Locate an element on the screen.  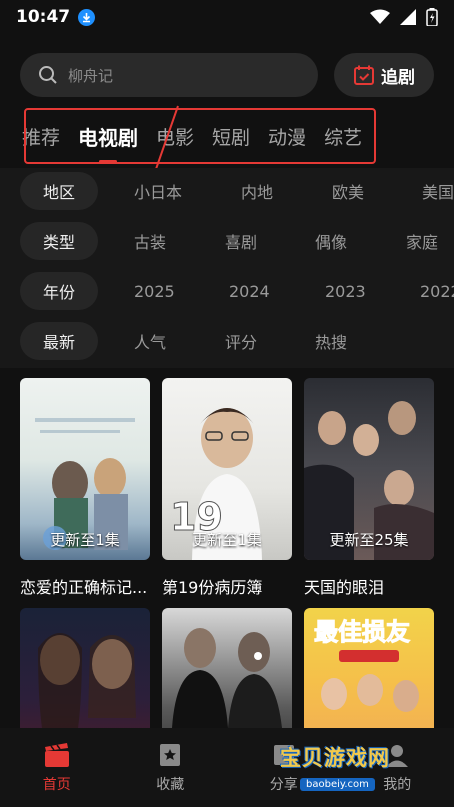
filter-option: 内地 is located at coordinates (257, 191).